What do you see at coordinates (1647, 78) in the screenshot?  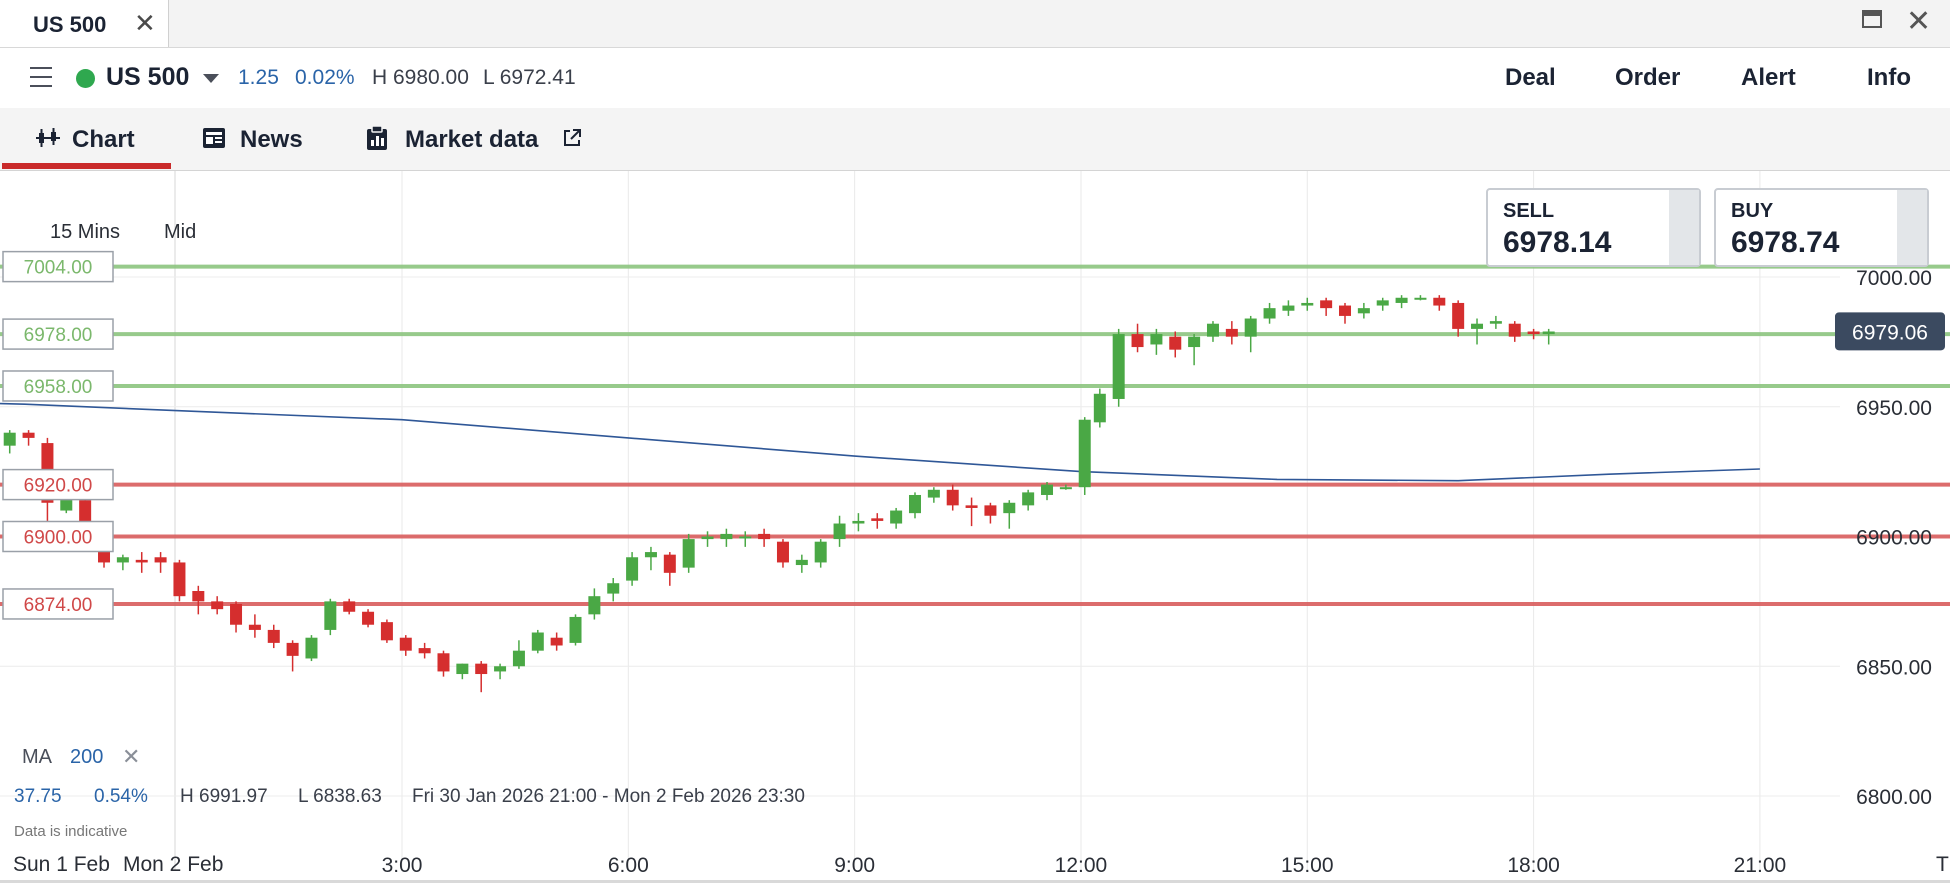 I see `order-button: Order` at bounding box center [1647, 78].